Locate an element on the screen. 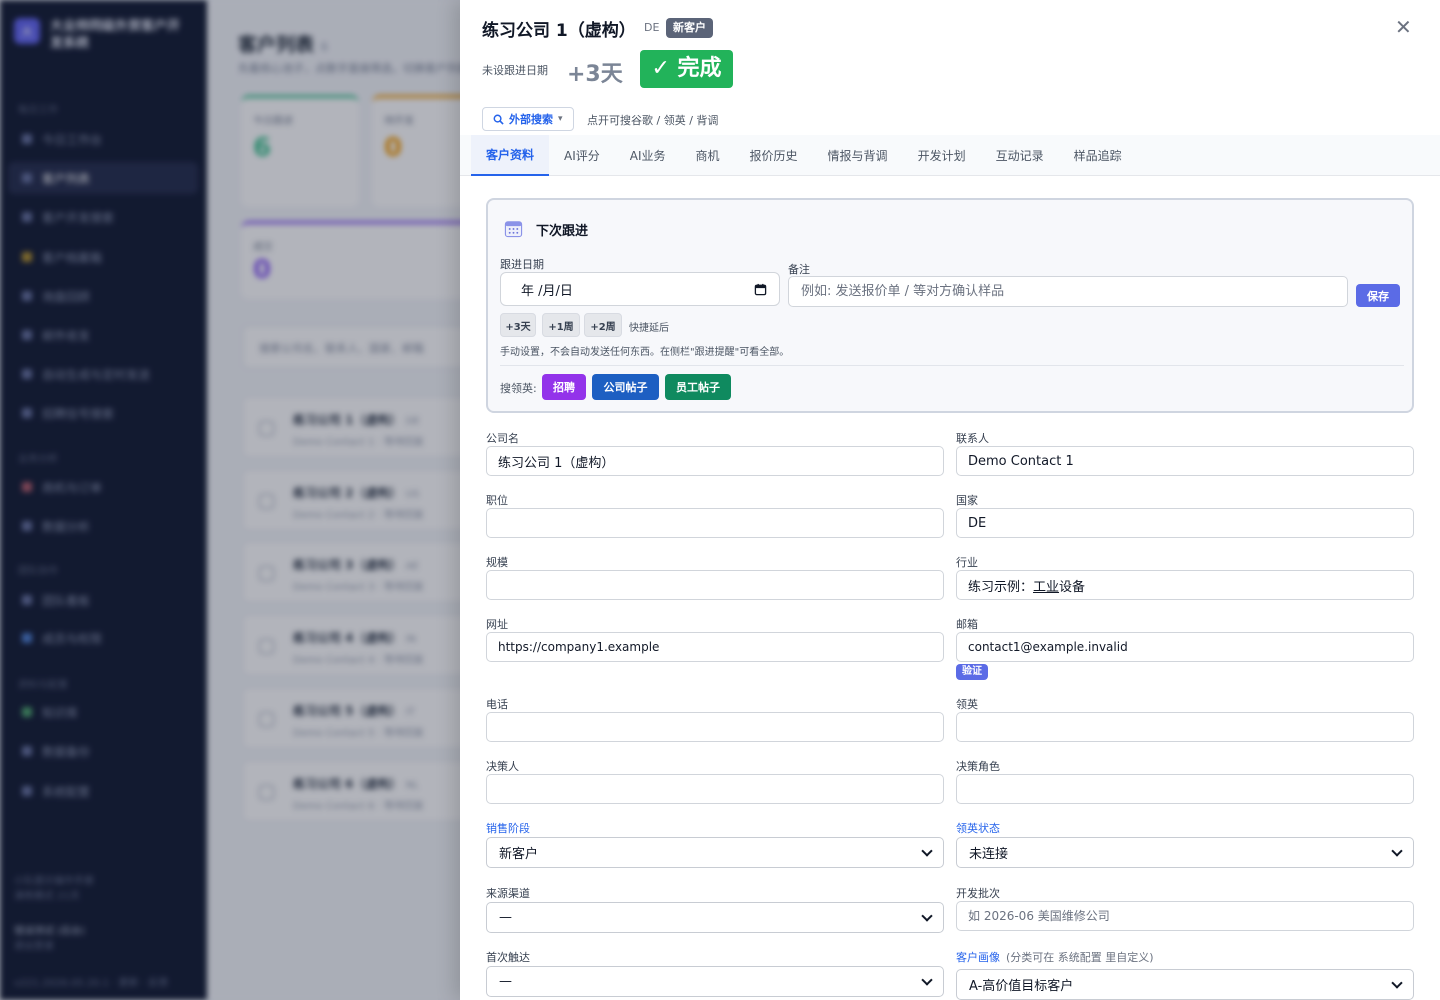 The height and width of the screenshot is (1000, 1440). close-icon: ✕ is located at coordinates (1403, 27).